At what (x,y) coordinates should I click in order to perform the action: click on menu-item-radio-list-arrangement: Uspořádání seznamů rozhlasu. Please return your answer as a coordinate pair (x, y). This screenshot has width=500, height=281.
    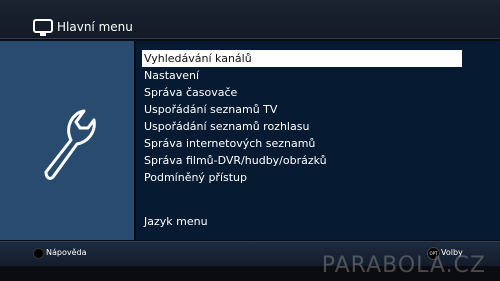
    Looking at the image, I should click on (302, 126).